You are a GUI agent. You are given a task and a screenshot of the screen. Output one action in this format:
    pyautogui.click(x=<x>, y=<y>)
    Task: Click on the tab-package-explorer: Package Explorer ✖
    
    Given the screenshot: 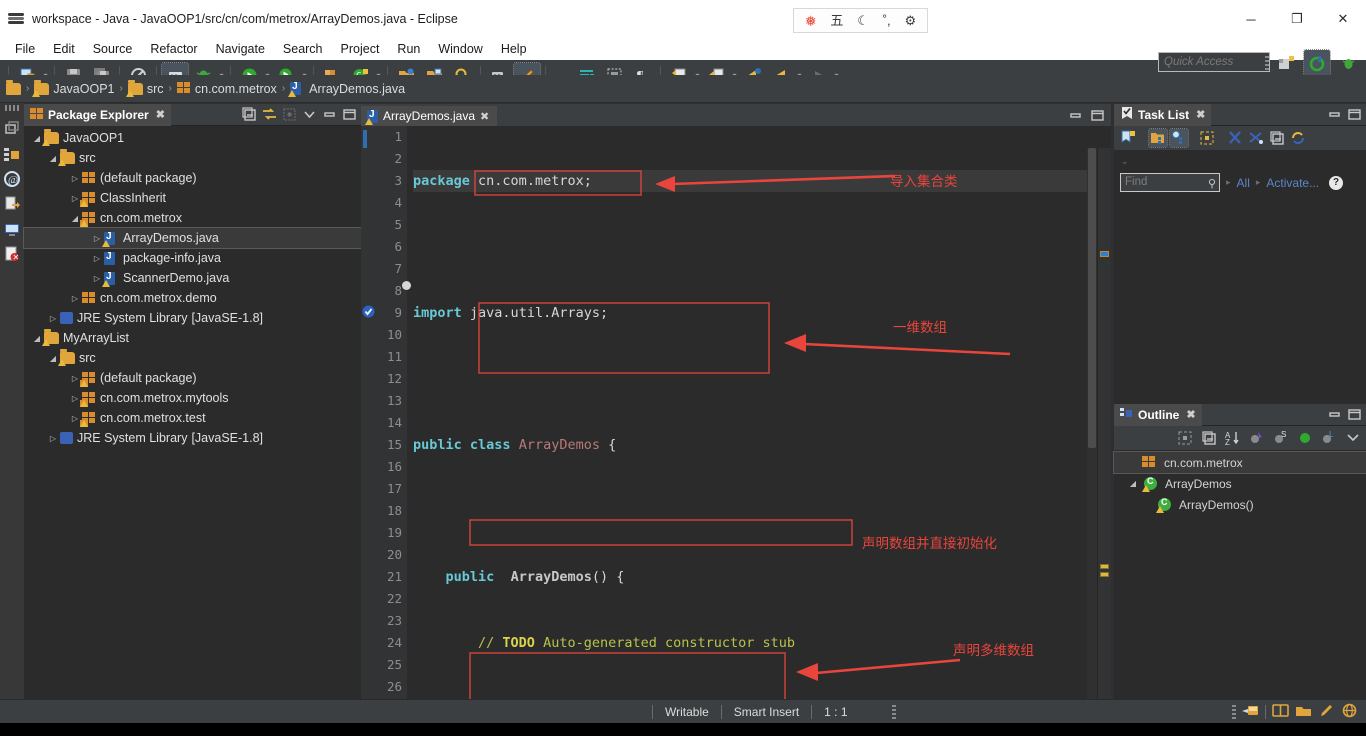 What is the action you would take?
    pyautogui.click(x=97, y=114)
    